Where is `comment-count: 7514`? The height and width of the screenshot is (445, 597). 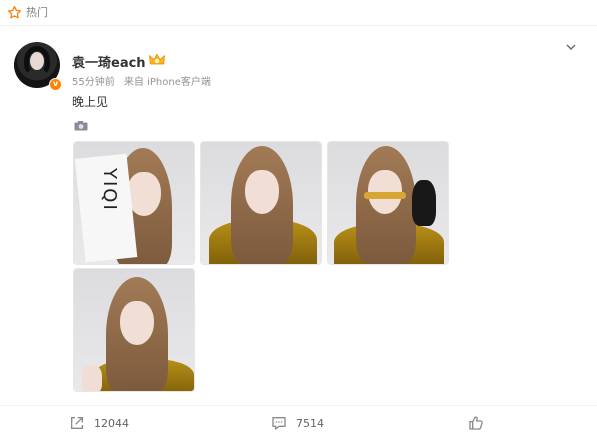 comment-count: 7514 is located at coordinates (310, 423).